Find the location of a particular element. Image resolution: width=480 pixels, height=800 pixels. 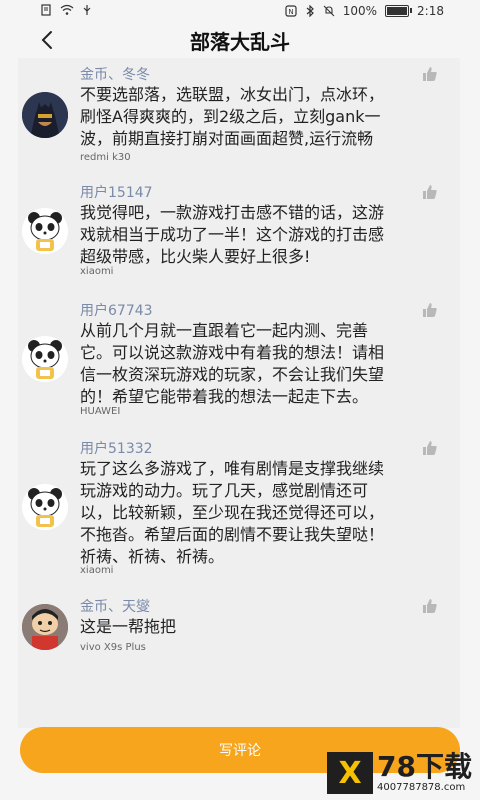

comment-username: 金币、冬冬 is located at coordinates (115, 74).